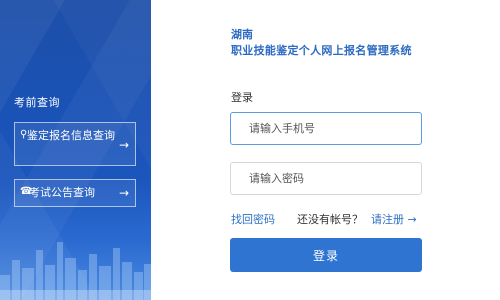  Describe the element at coordinates (242, 97) in the screenshot. I see `login-heading: 登录` at that location.